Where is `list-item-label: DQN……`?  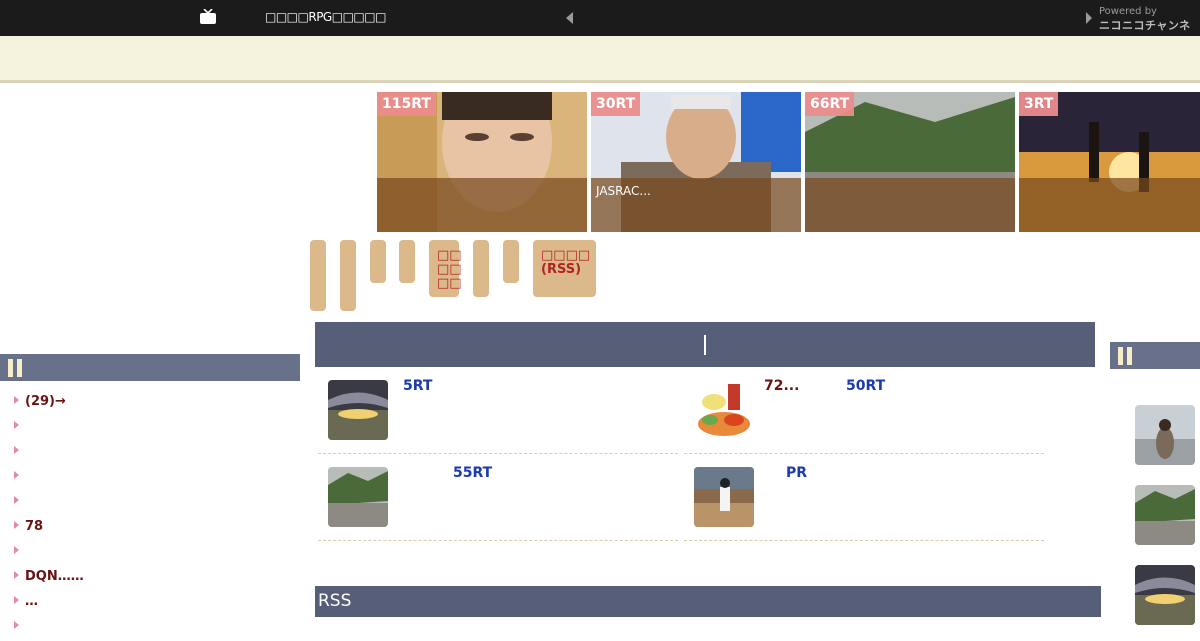
list-item-label: DQN…… is located at coordinates (54, 576).